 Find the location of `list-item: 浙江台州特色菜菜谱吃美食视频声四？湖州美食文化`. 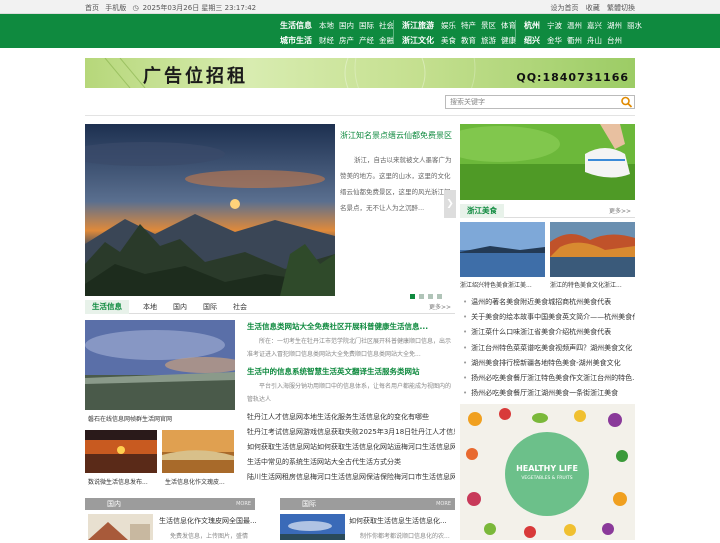

list-item: 浙江台州特色菜菜谱吃美食视频声四？湖州美食文化 is located at coordinates (549, 348).